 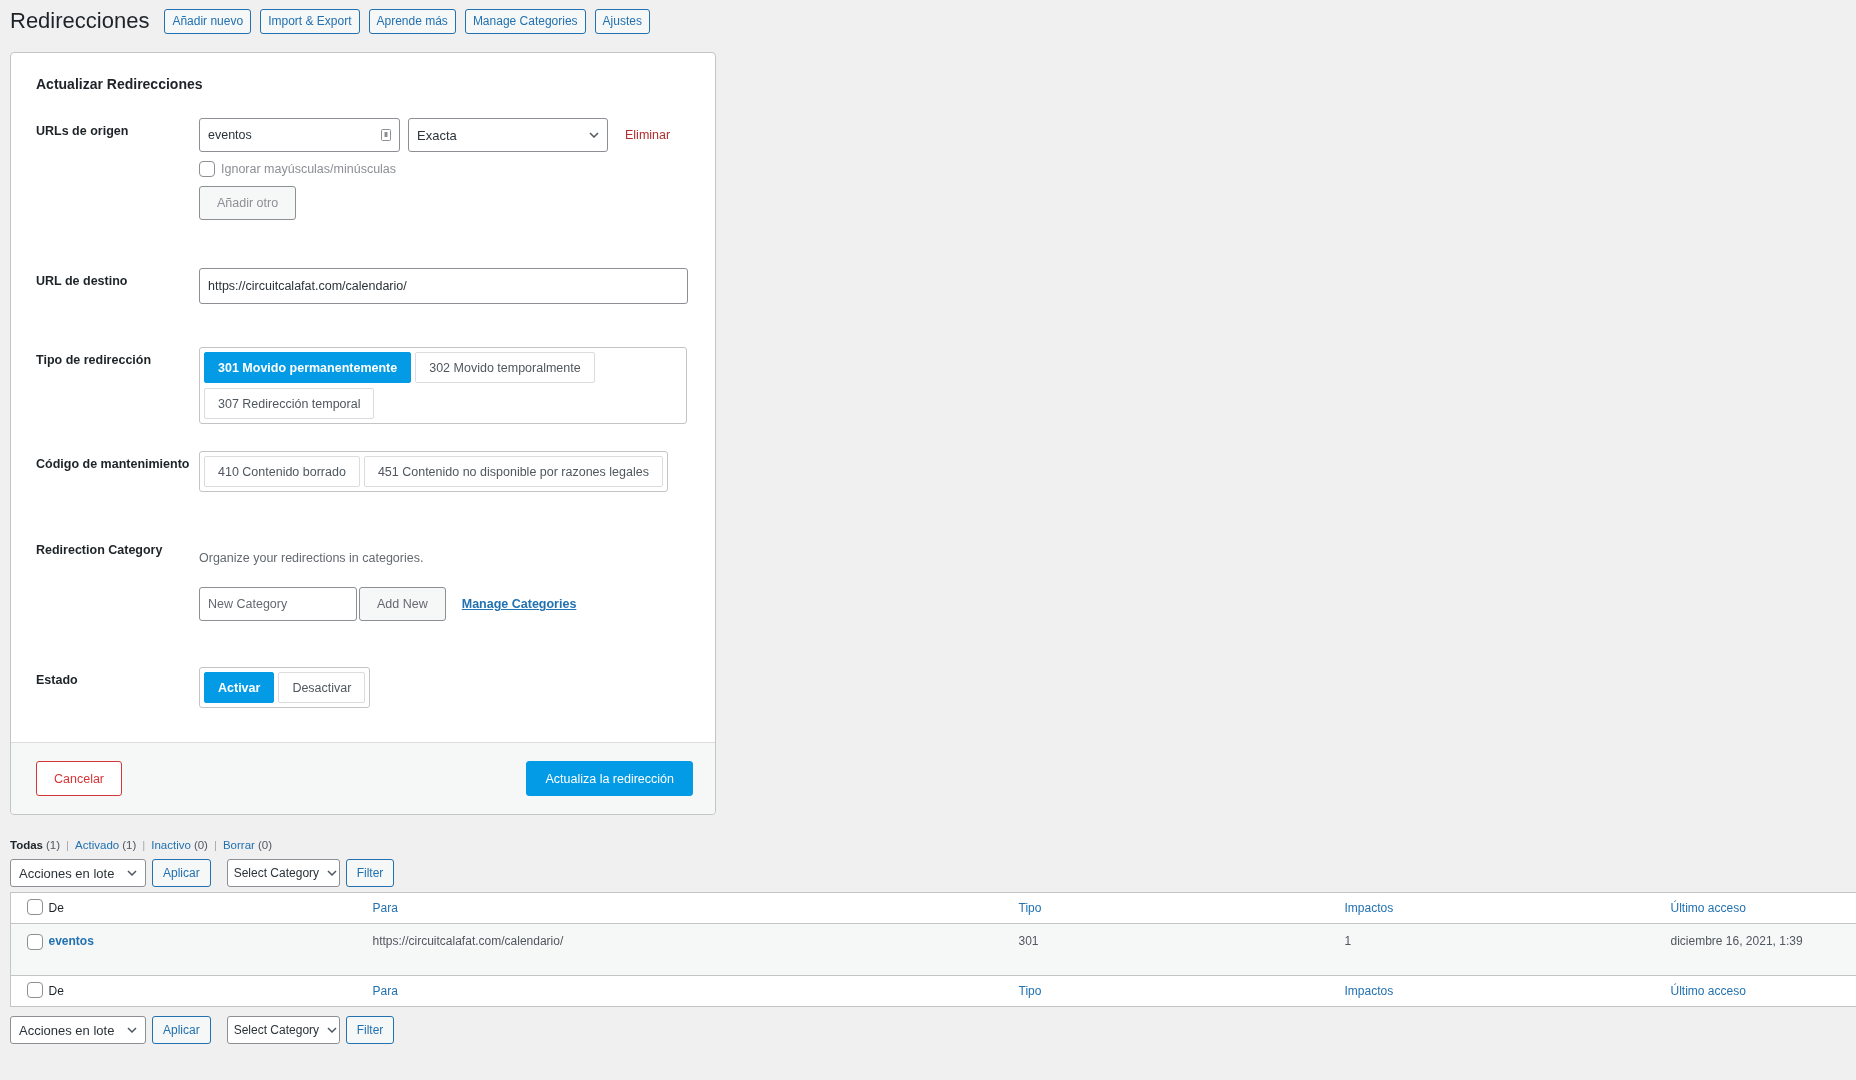 I want to click on page-title: Redirecciones, so click(x=80, y=21).